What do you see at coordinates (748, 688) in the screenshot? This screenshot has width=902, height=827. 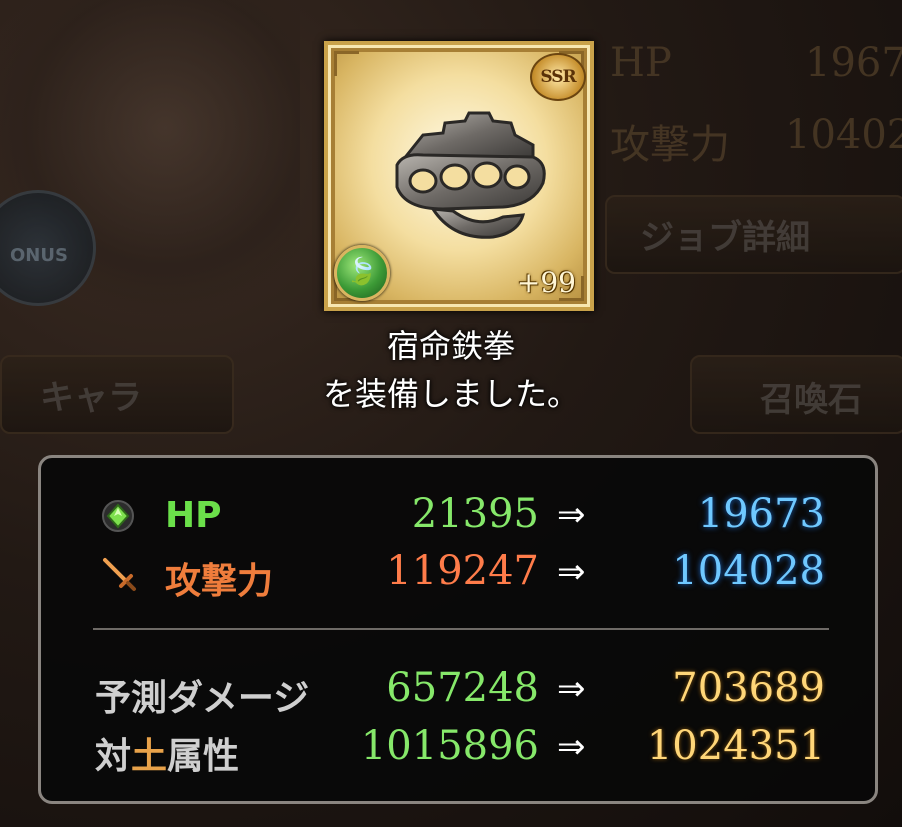 I see `predicted-damage-after-value: 703689` at bounding box center [748, 688].